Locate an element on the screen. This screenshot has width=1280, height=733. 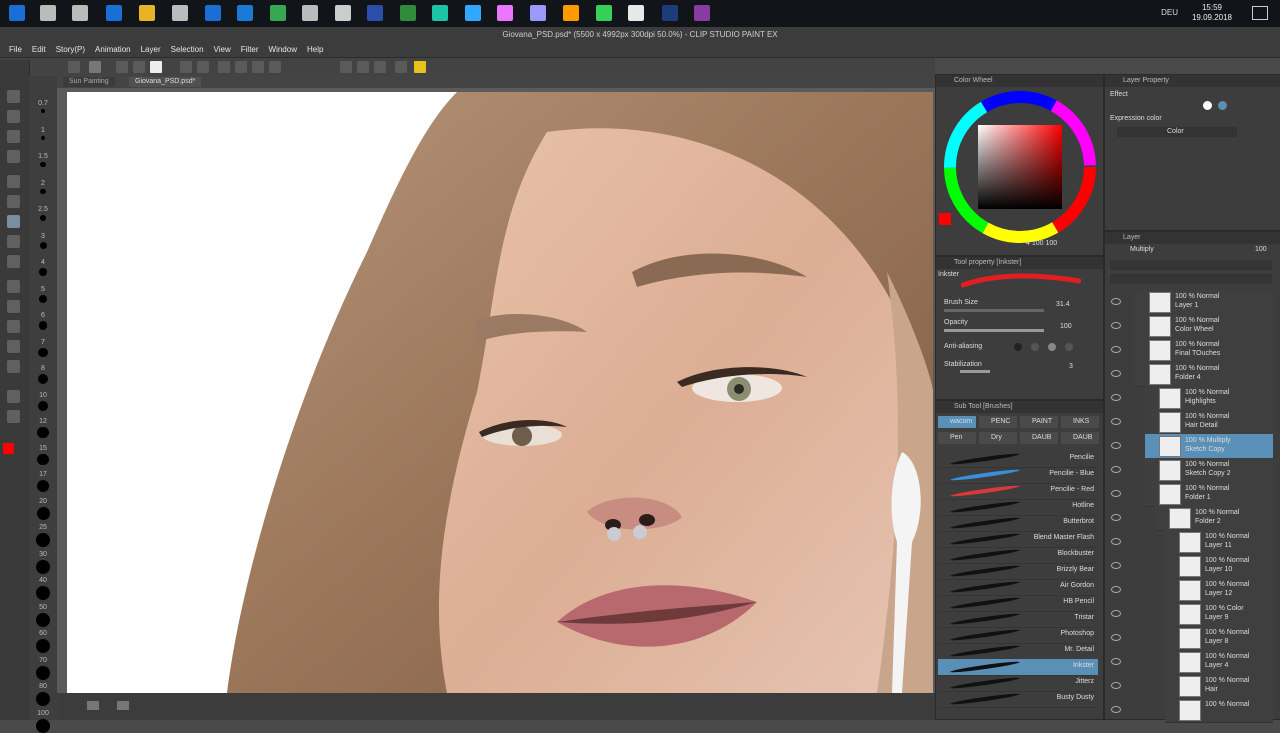
clip-studio-logo-icon is located at coordinates (95, 67).